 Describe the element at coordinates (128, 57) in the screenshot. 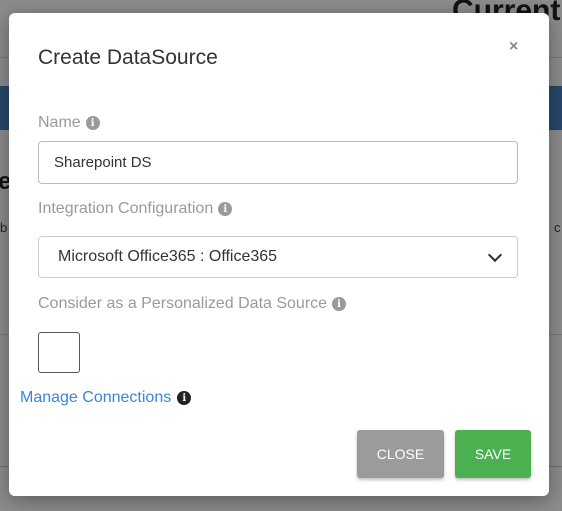

I see `modal-title: Create DataSource` at that location.